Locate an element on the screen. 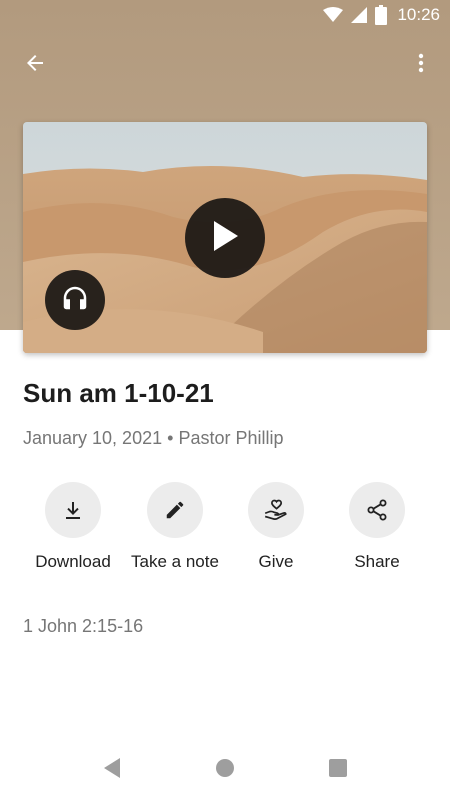  give-label: Give is located at coordinates (276, 561).